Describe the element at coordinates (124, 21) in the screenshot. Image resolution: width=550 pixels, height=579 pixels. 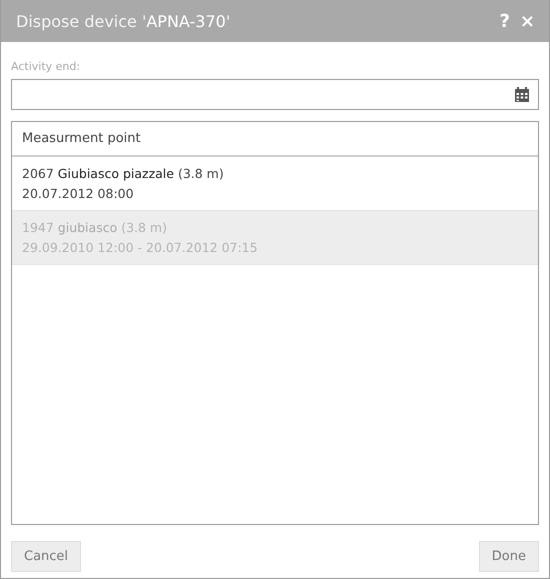
I see `window-title: Dispose device 'APNA-370'` at that location.